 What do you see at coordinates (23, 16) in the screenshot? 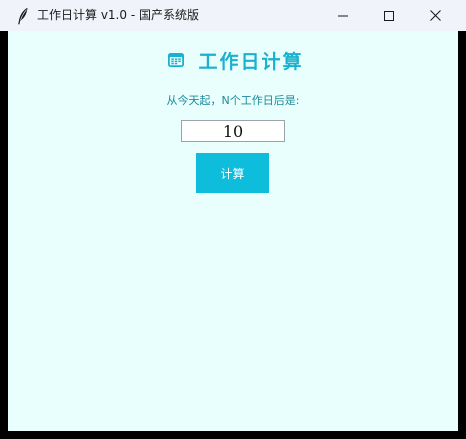
I see `feather-icon` at bounding box center [23, 16].